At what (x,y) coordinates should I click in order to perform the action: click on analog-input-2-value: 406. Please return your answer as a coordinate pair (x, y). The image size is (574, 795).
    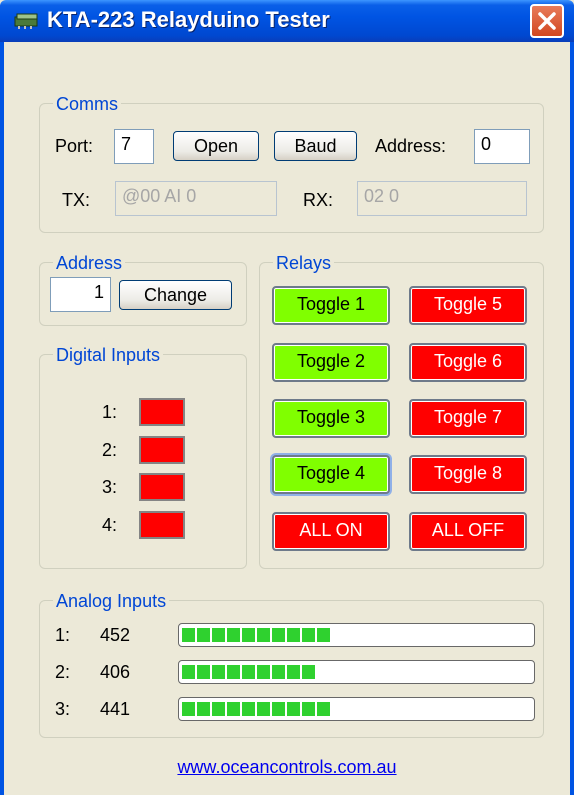
    Looking at the image, I should click on (115, 672).